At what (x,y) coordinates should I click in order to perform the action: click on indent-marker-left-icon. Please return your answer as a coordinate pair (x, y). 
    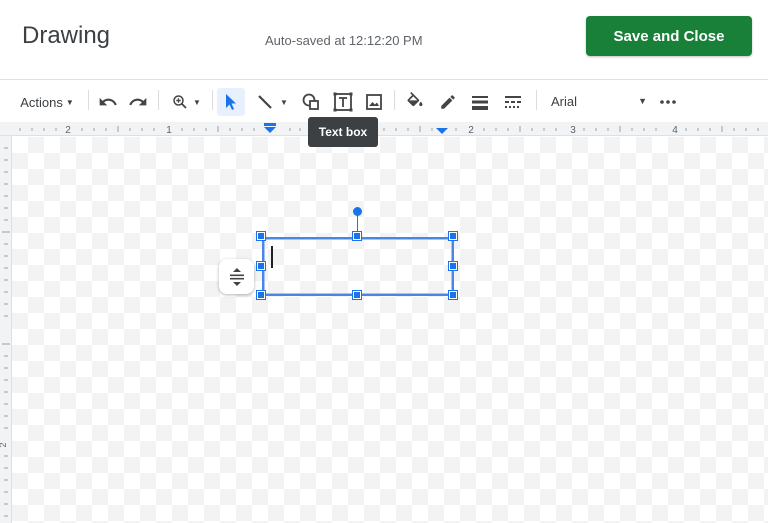
    Looking at the image, I should click on (270, 128).